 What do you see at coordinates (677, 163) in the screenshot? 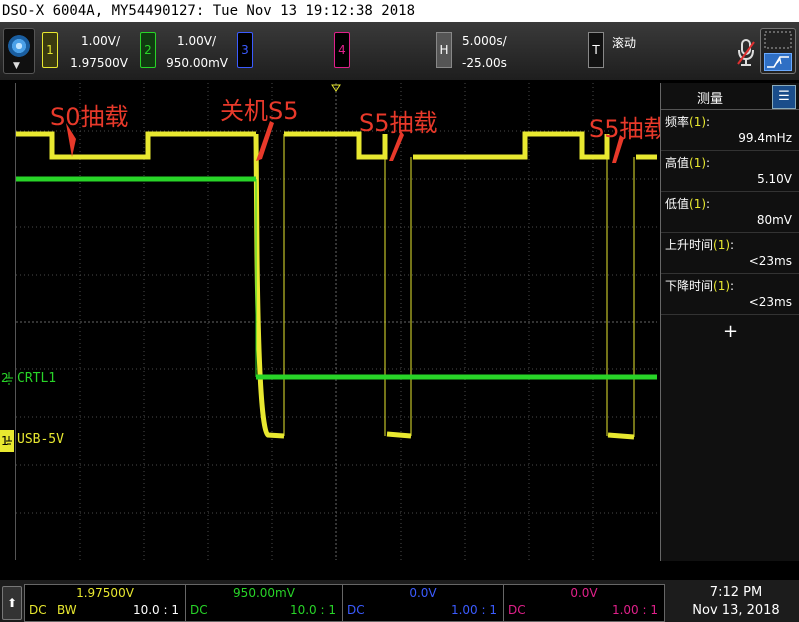
I see `measurement-label: 高值` at bounding box center [677, 163].